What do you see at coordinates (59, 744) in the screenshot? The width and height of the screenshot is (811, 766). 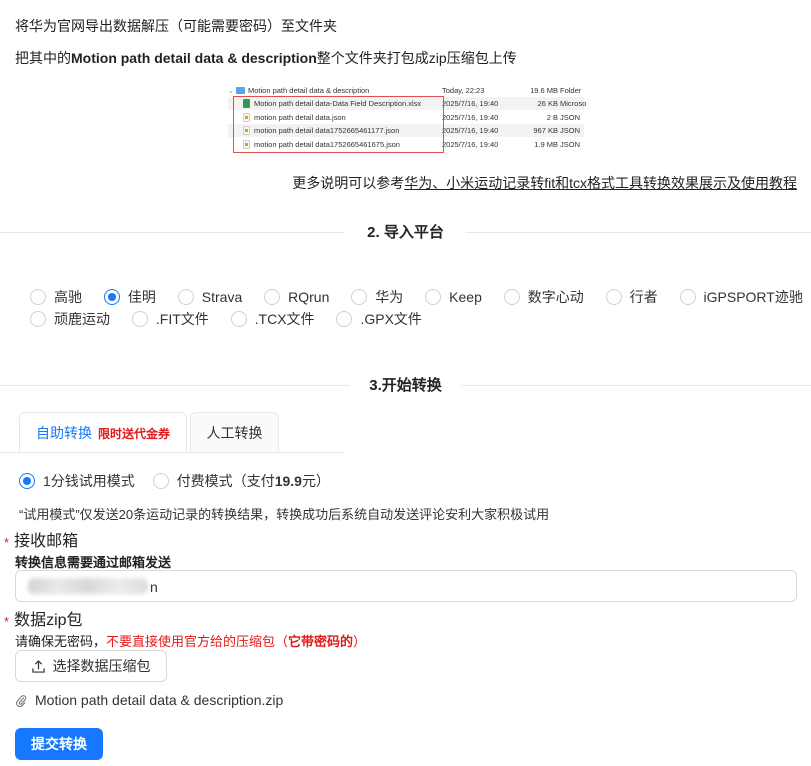 I see `submit-button: 提交转换` at bounding box center [59, 744].